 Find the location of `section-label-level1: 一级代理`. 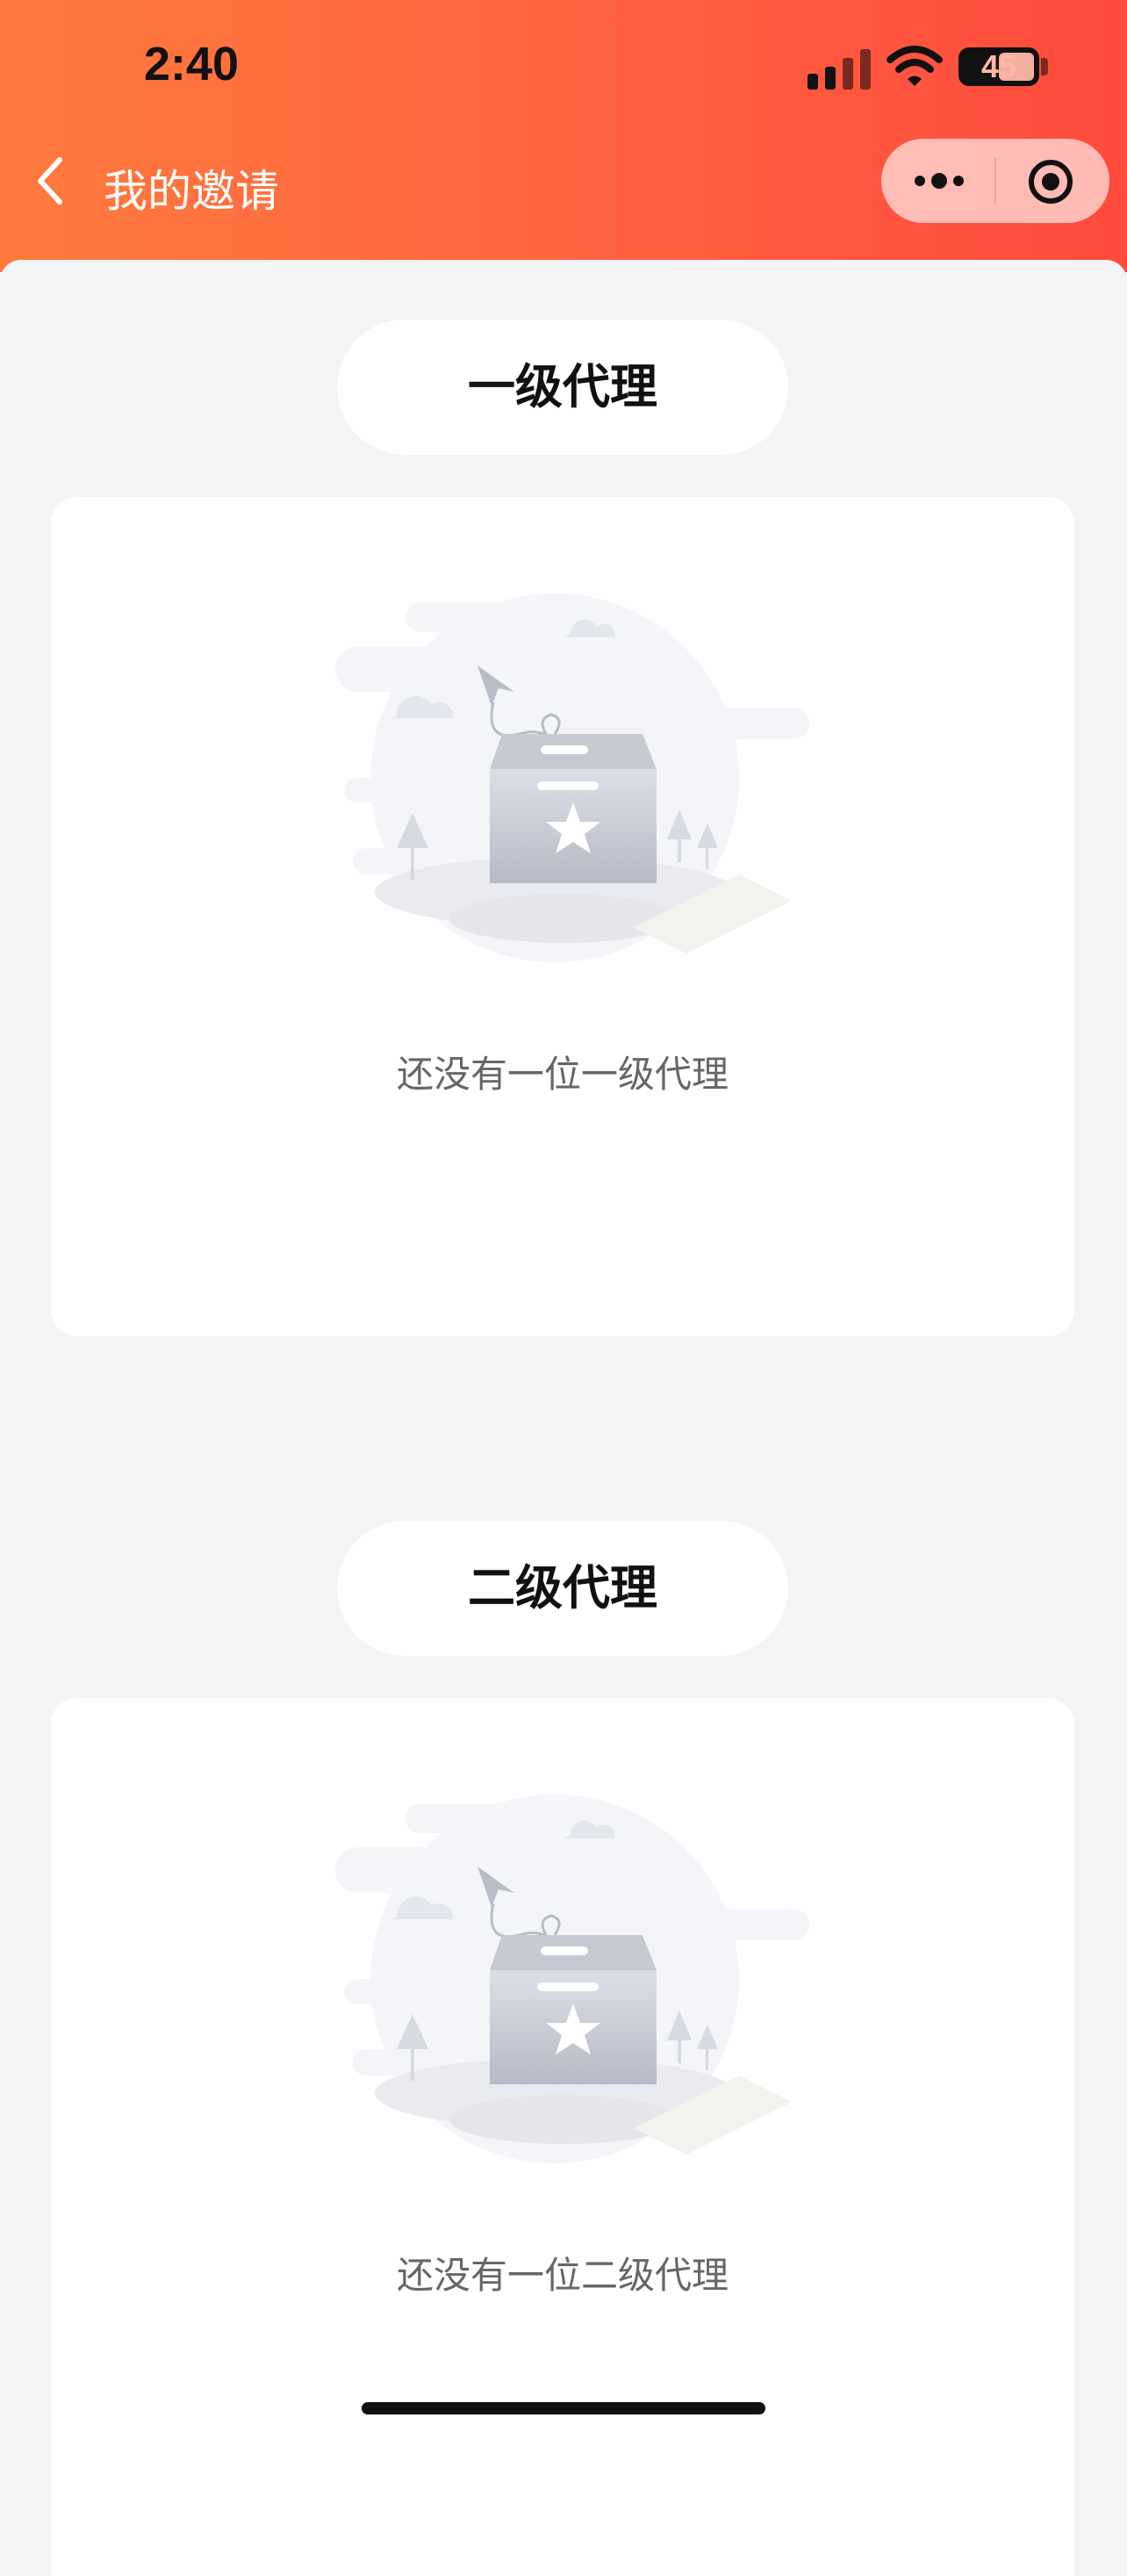

section-label-level1: 一级代理 is located at coordinates (562, 387).